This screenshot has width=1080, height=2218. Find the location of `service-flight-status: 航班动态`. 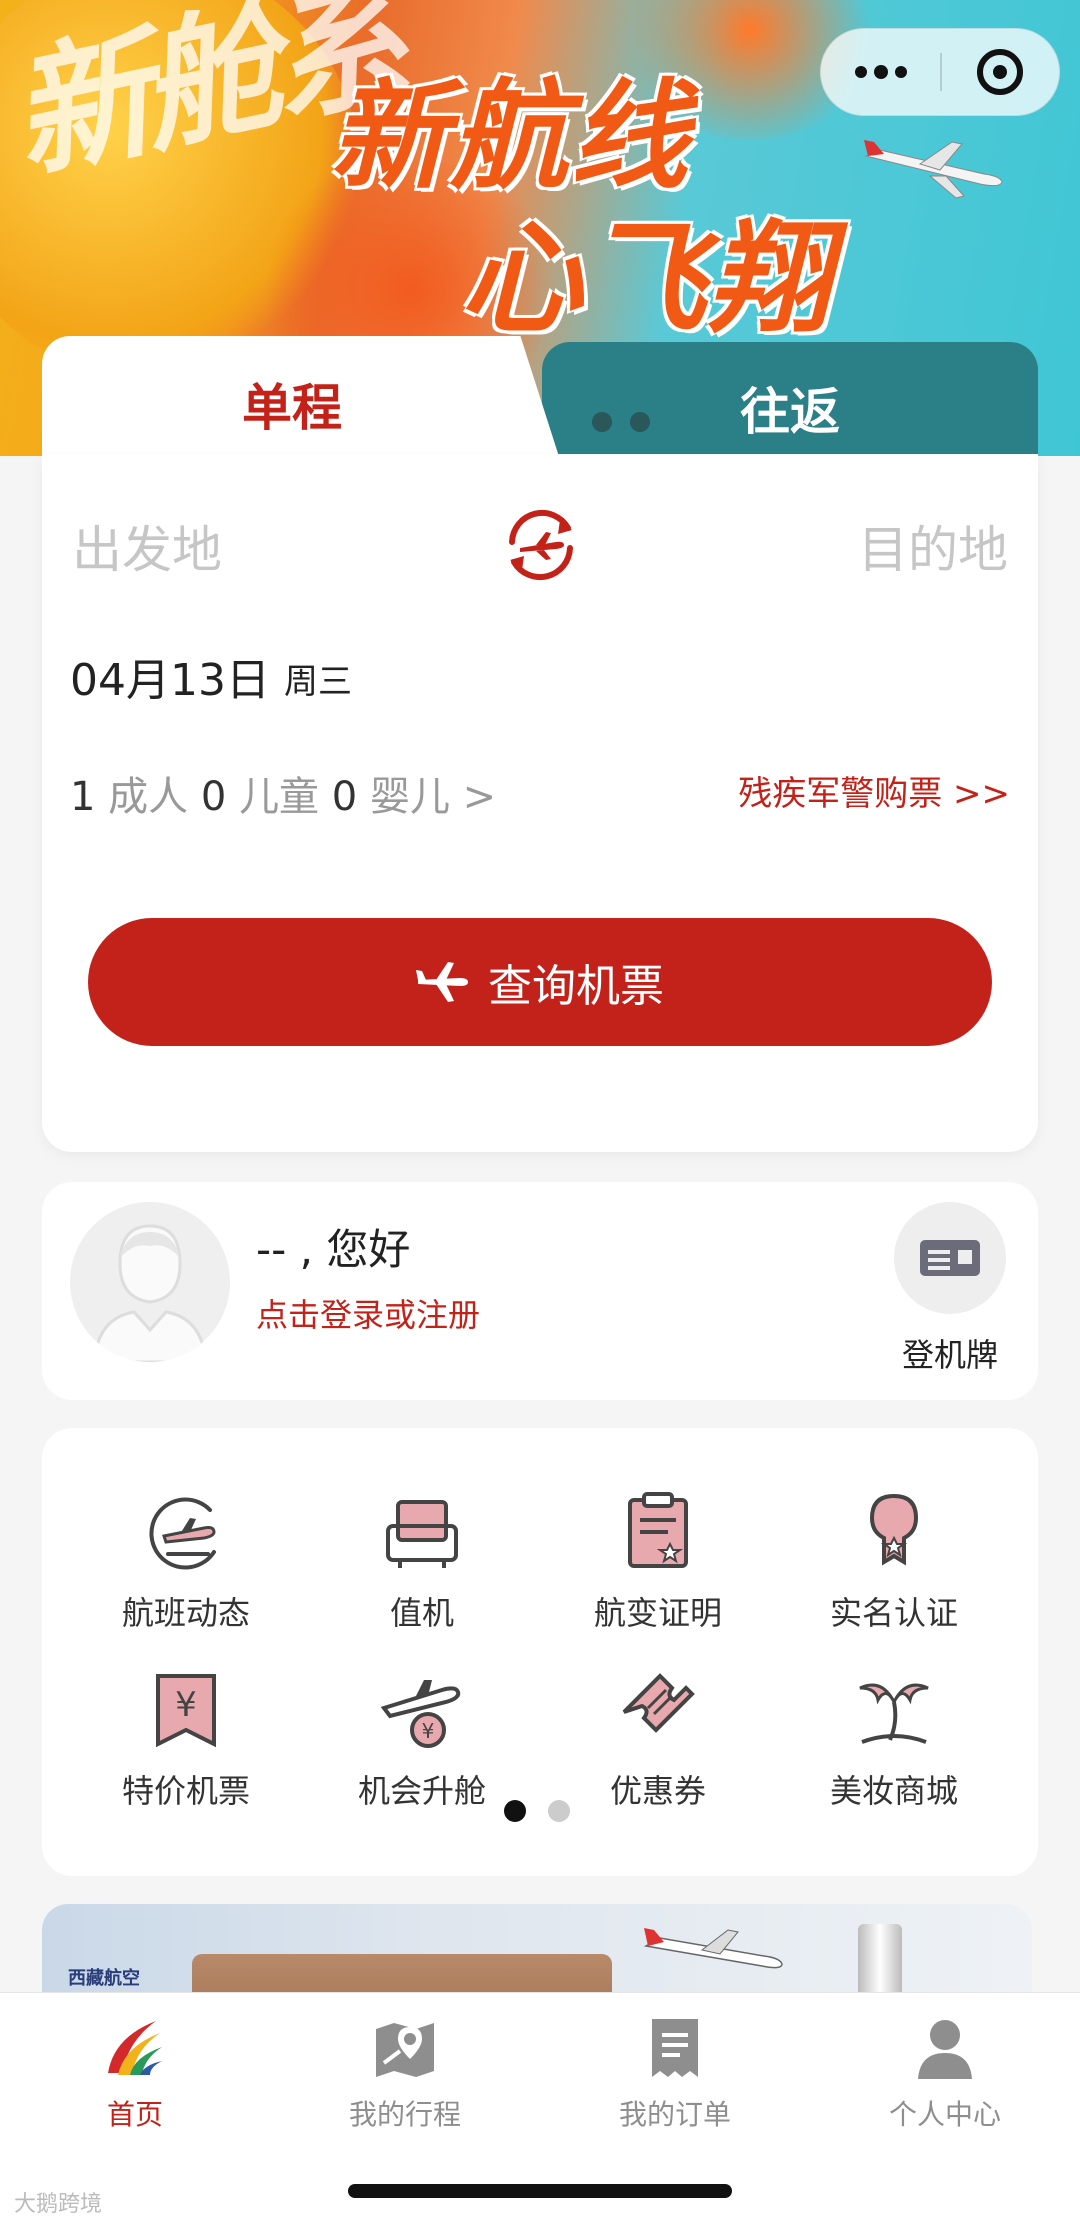

service-flight-status: 航班动态 is located at coordinates (186, 1562).